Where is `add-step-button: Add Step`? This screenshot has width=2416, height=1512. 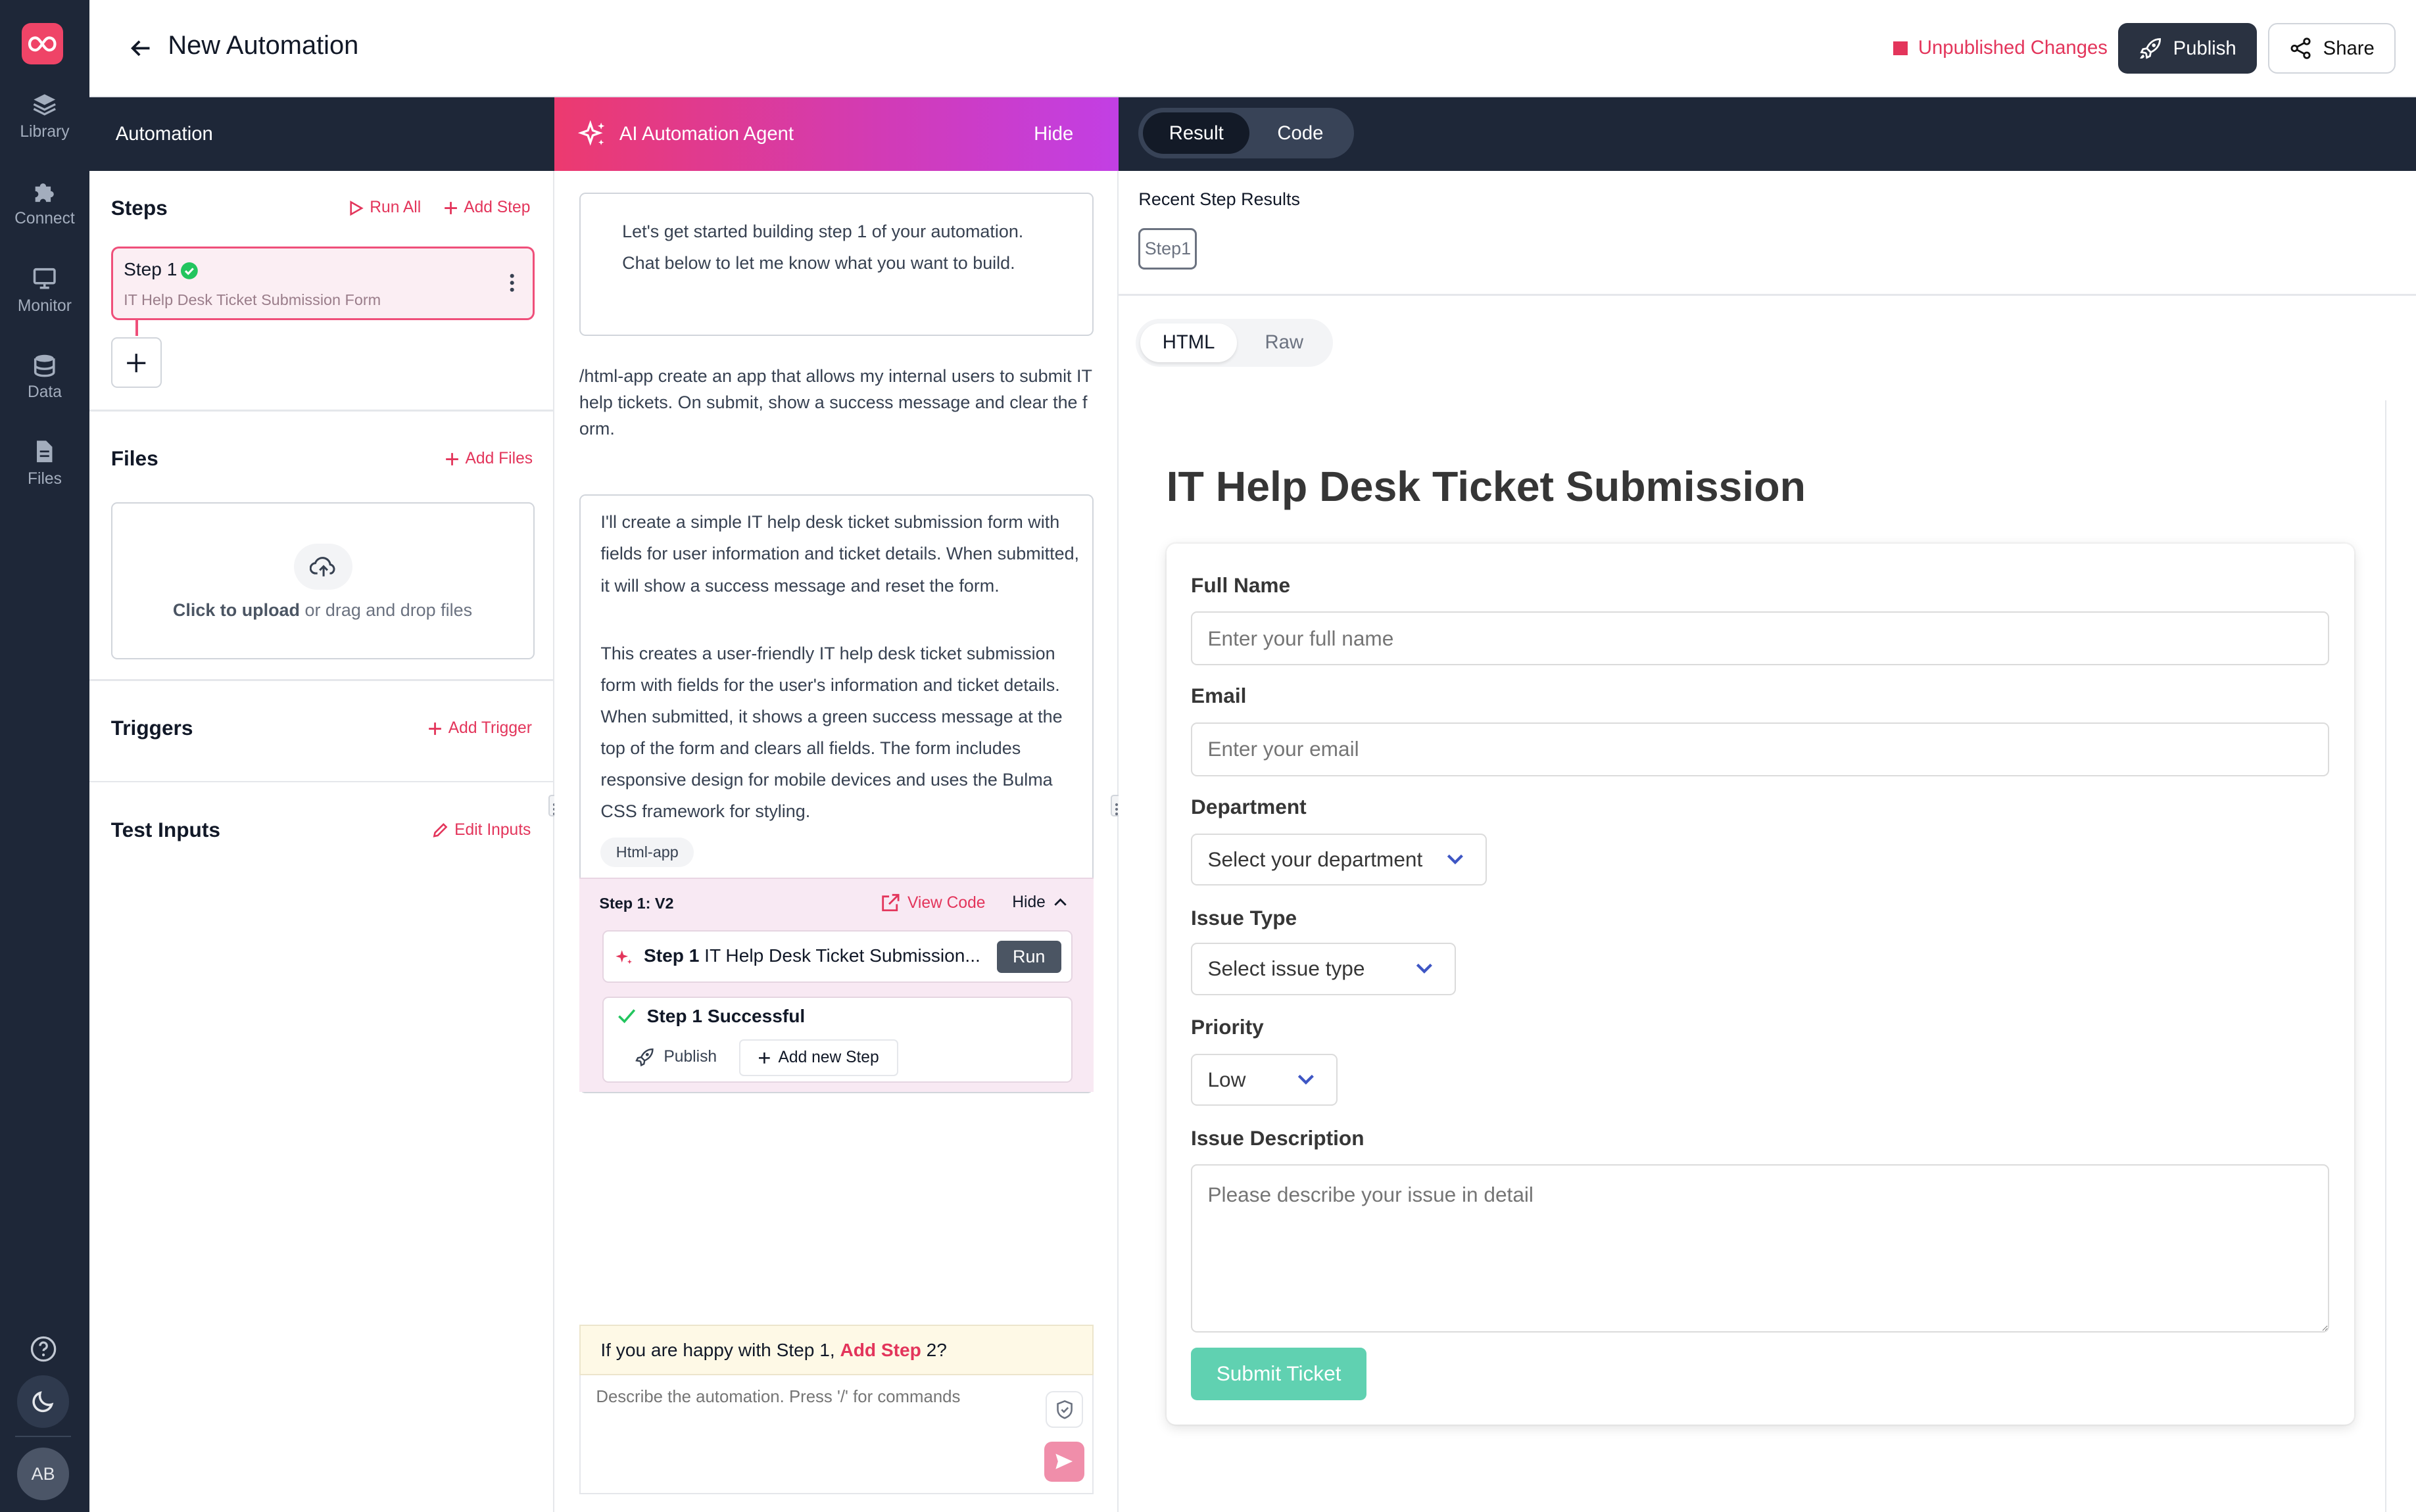
add-step-button: Add Step is located at coordinates (487, 208).